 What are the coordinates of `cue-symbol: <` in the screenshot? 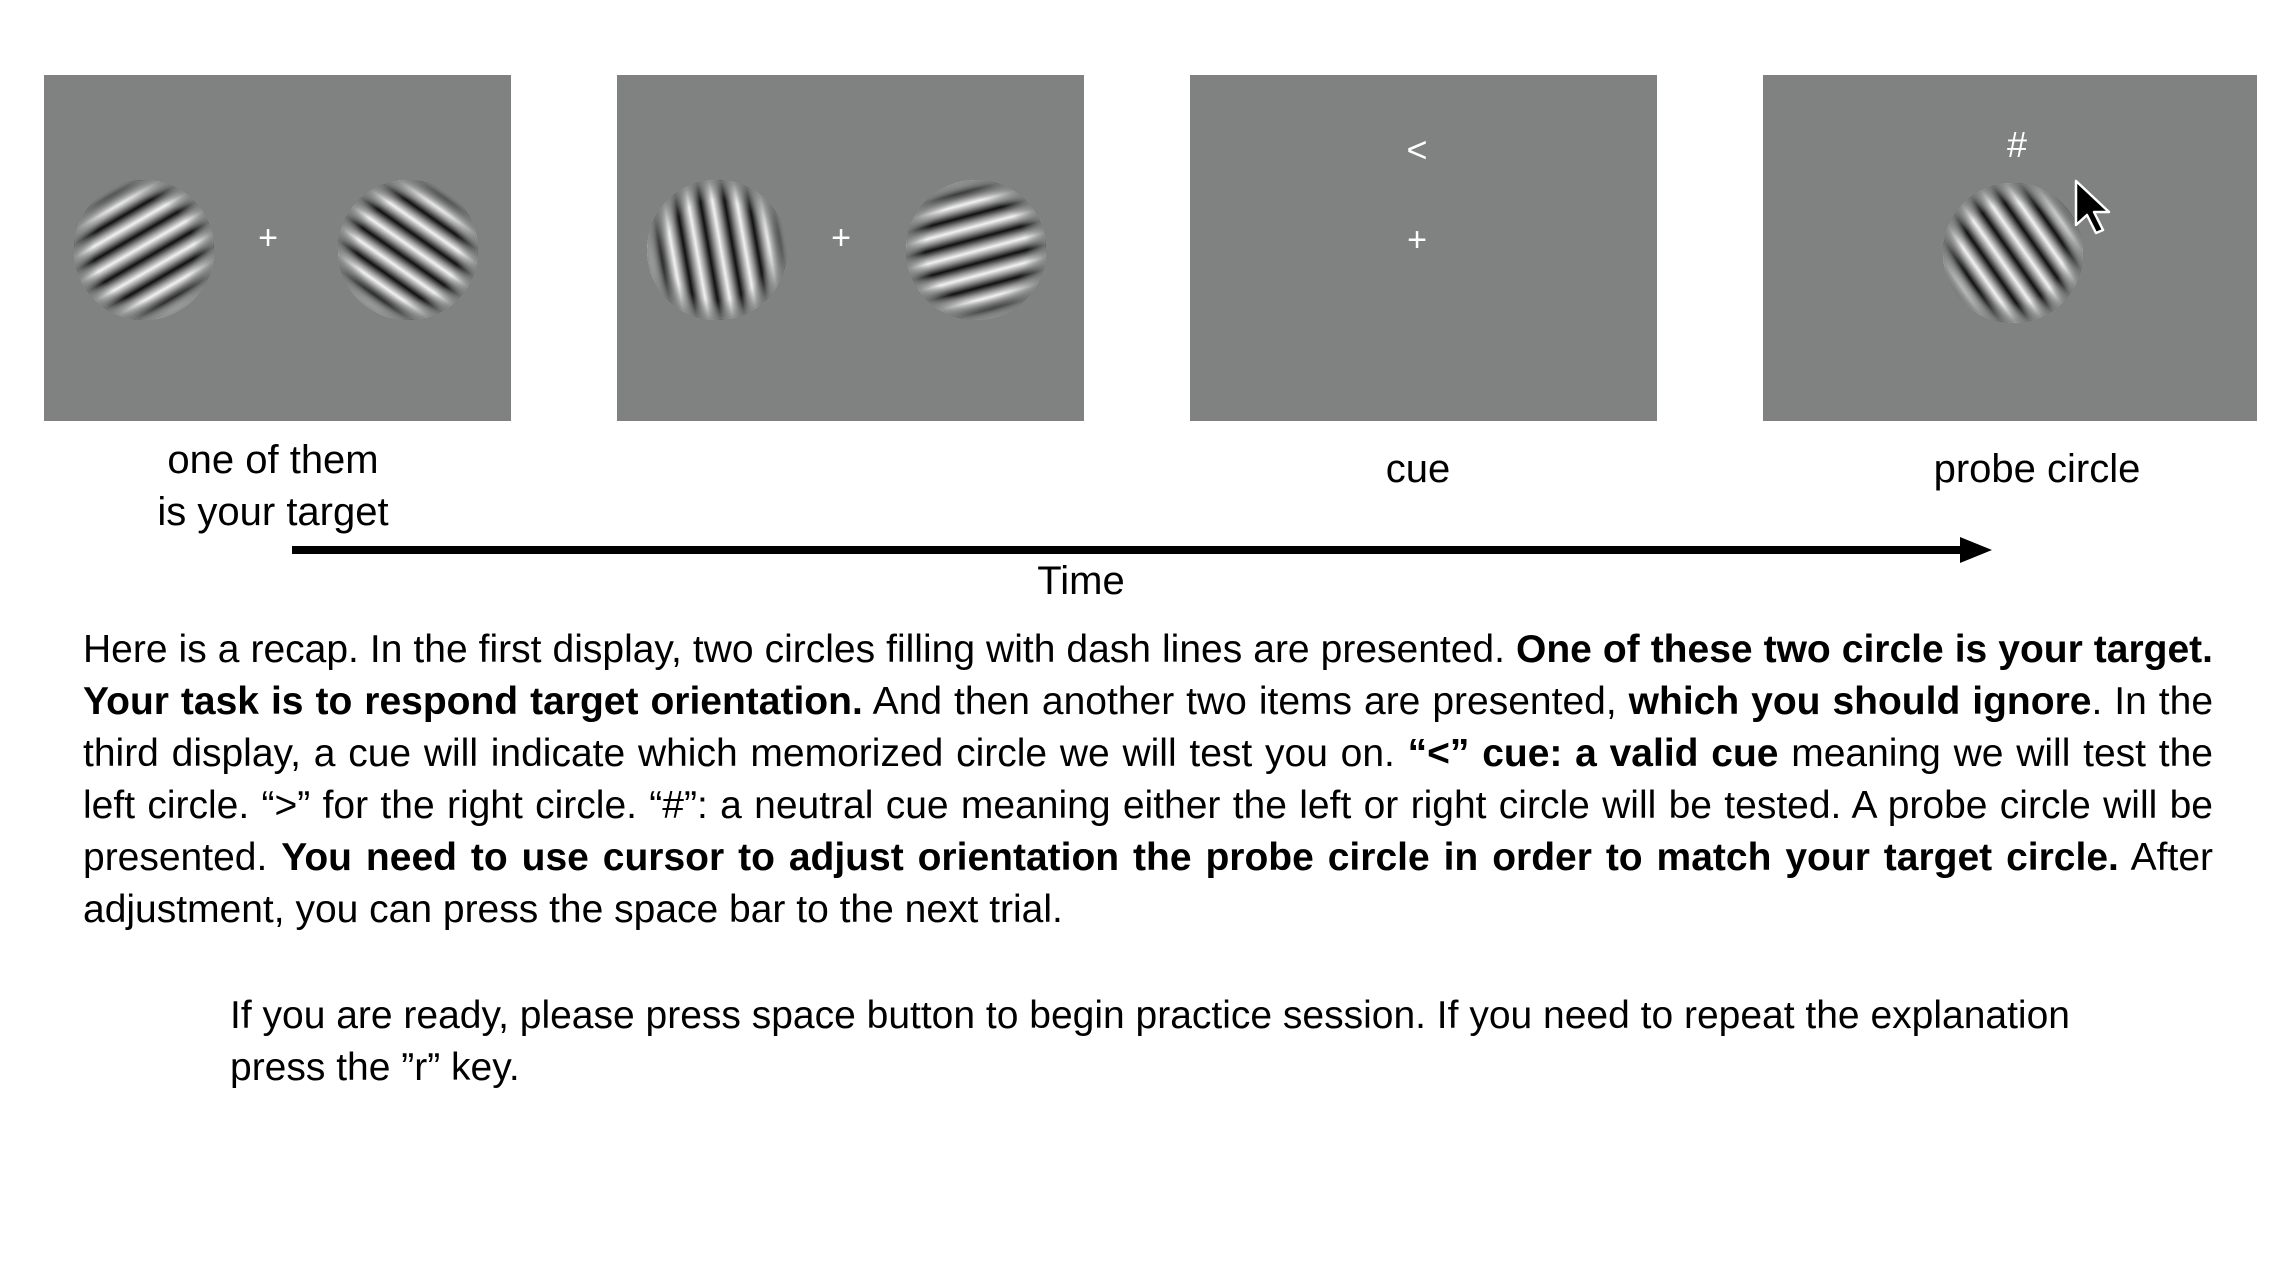 It's located at (1417, 149).